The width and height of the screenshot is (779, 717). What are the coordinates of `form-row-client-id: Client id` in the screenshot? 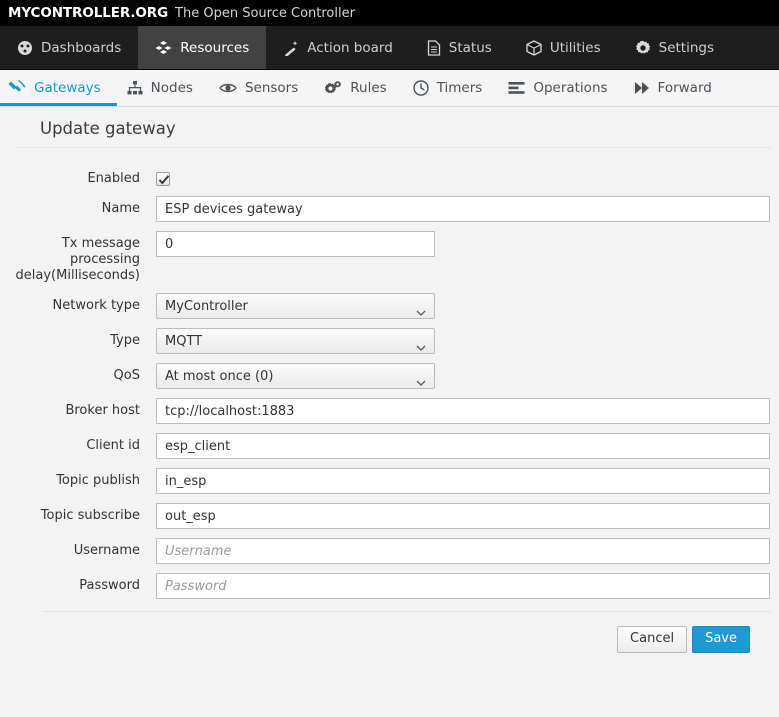 It's located at (389, 446).